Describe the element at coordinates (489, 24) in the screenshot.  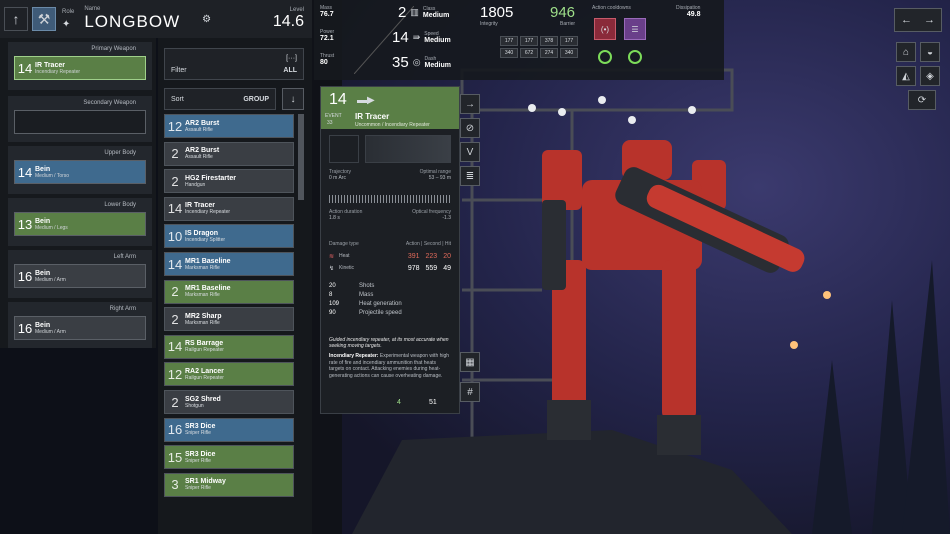
I see `integrity-label: Integrity` at that location.